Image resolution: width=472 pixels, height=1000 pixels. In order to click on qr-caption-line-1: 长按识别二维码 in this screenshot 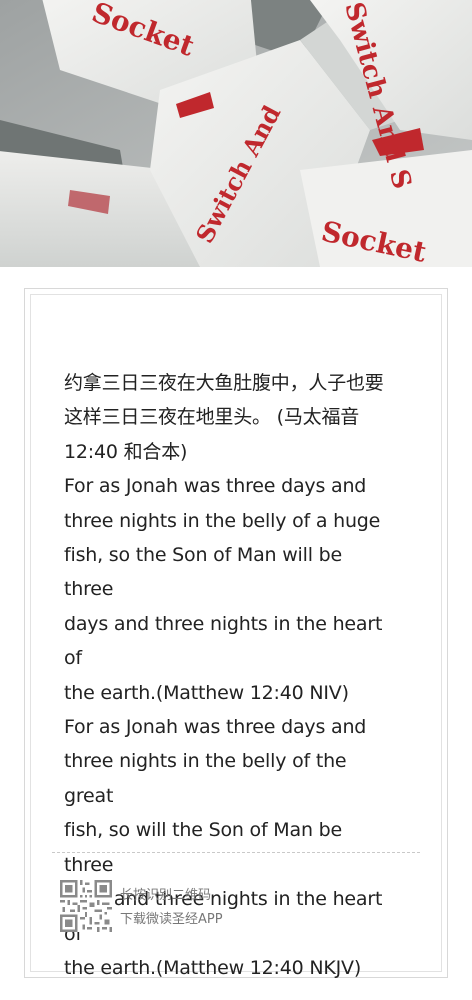, I will do `click(166, 895)`.